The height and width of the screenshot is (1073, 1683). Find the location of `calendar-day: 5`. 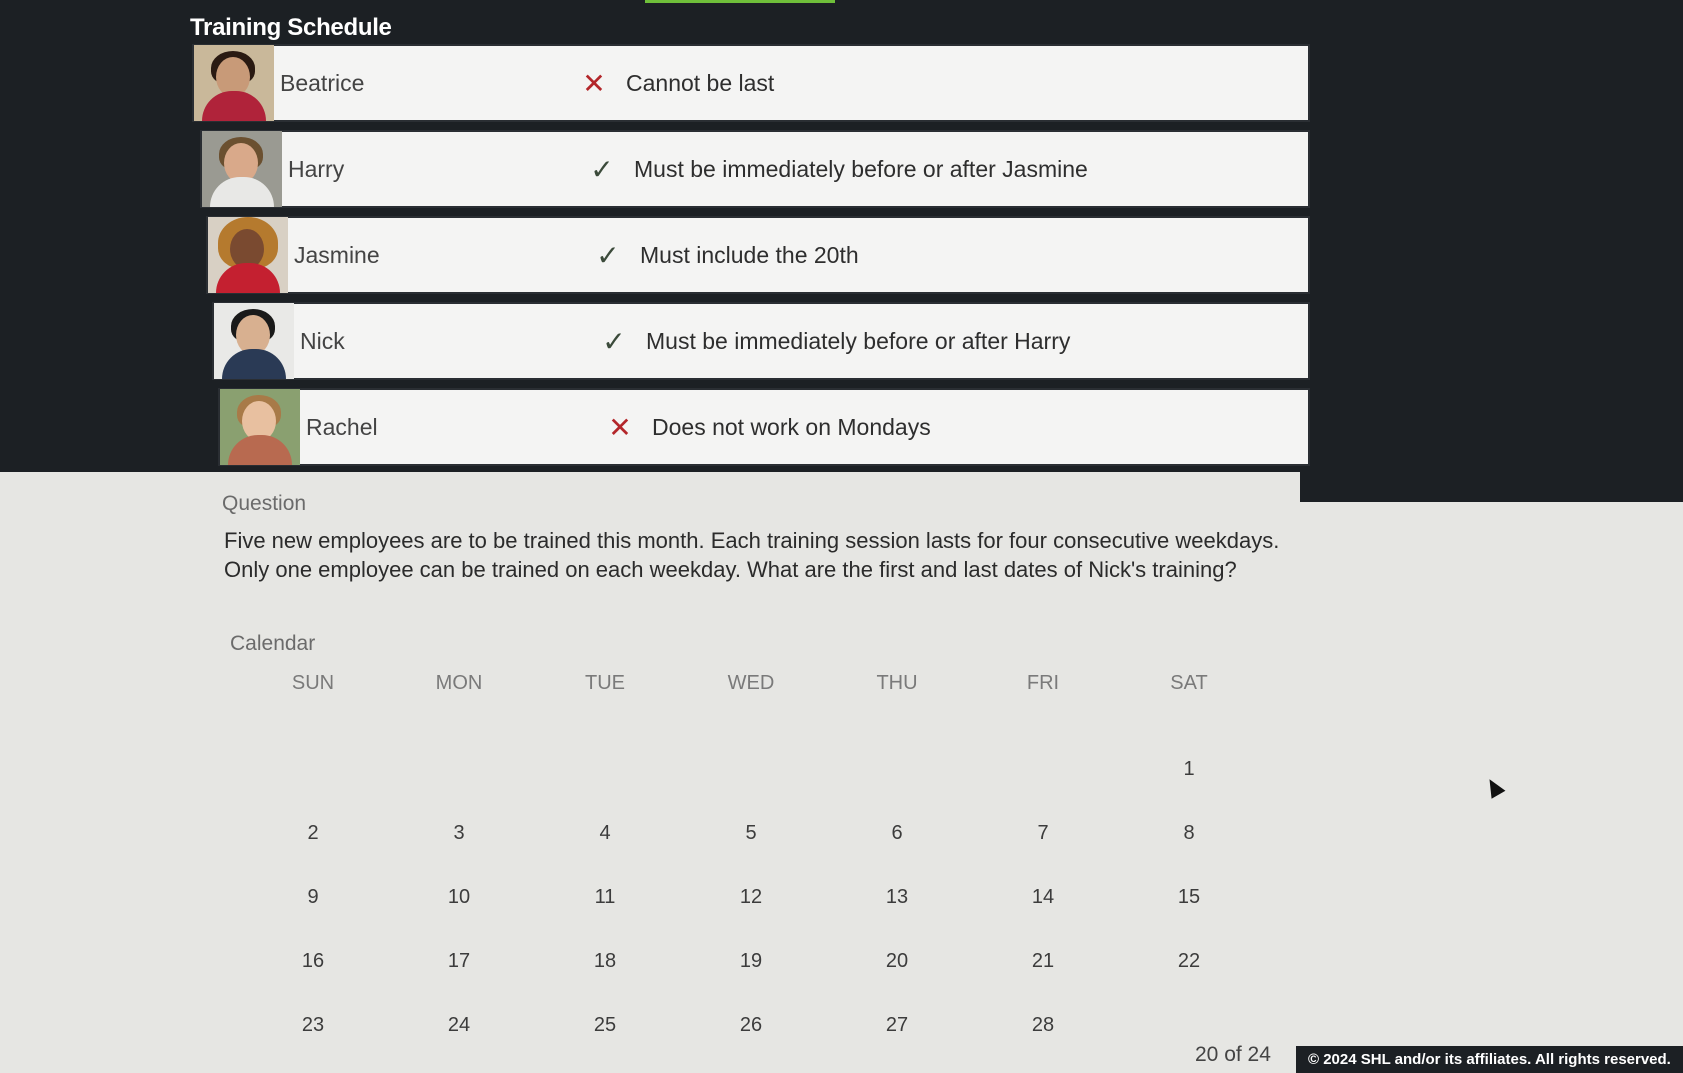

calendar-day: 5 is located at coordinates (751, 833).